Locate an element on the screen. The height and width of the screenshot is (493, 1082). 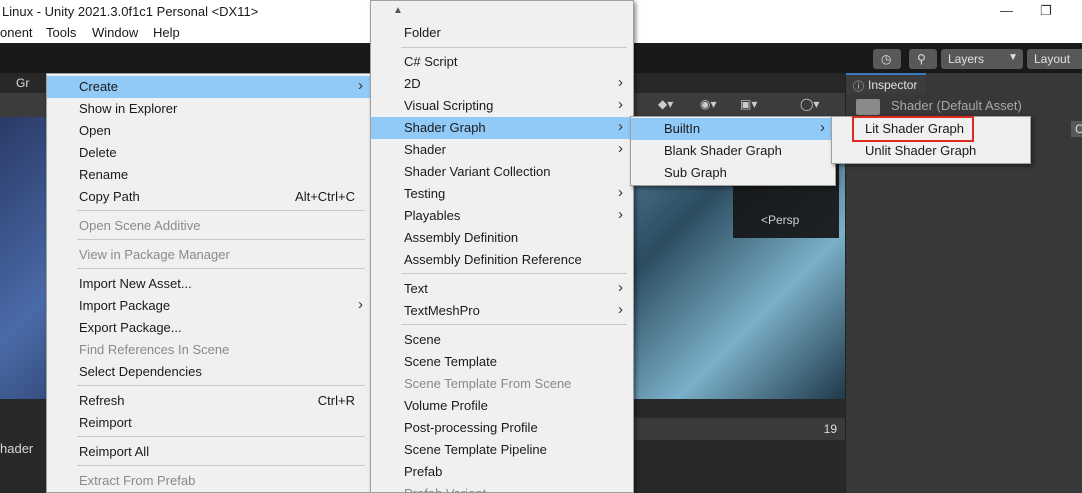
menu-item-refresh: Refresh Ctrl+R is located at coordinates (209, 401).